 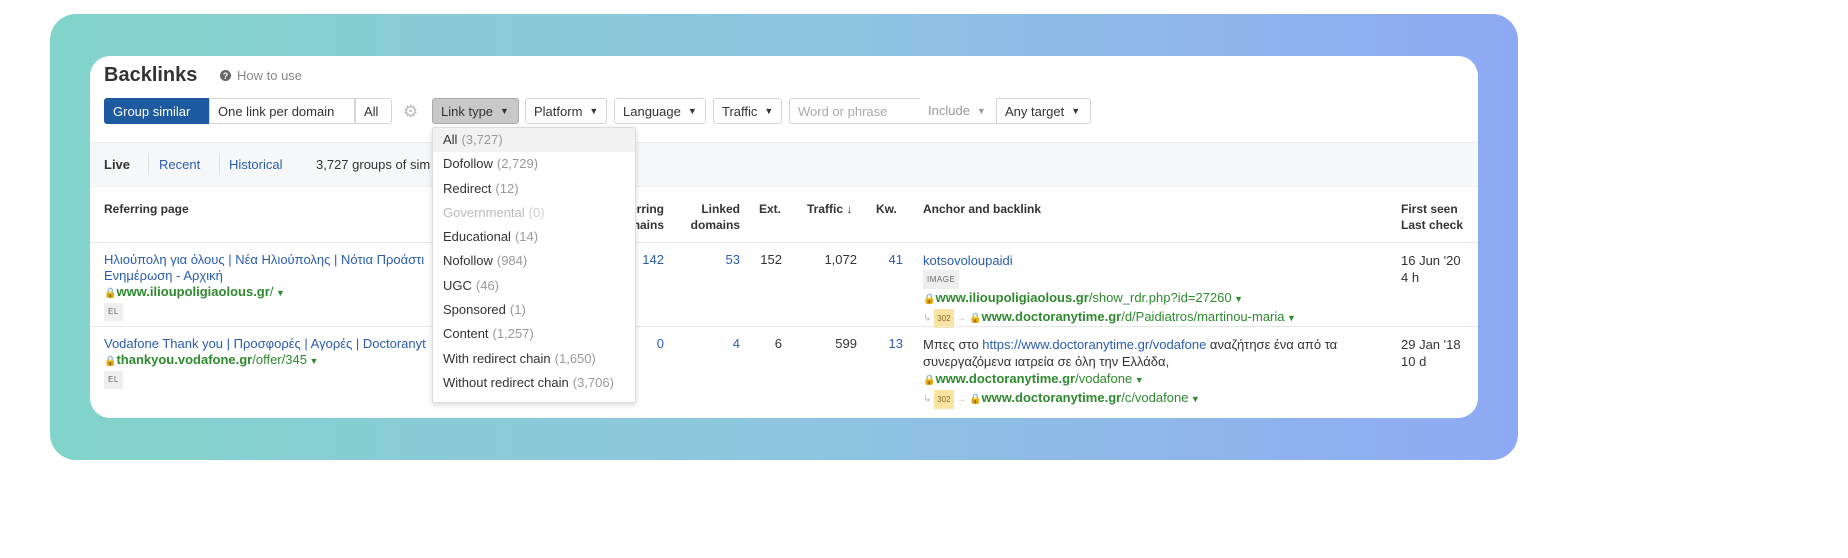 What do you see at coordinates (1414, 361) in the screenshot?
I see `last-check-value: 10 d` at bounding box center [1414, 361].